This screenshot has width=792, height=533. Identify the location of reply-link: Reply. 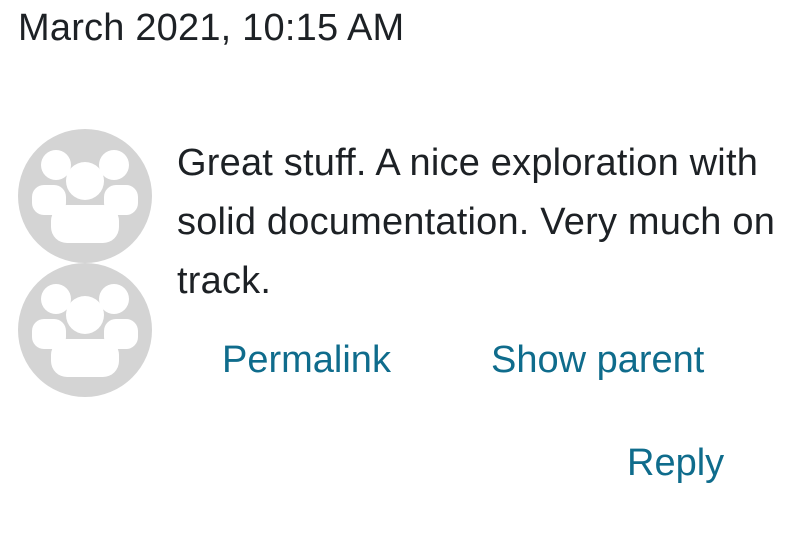
(675, 463).